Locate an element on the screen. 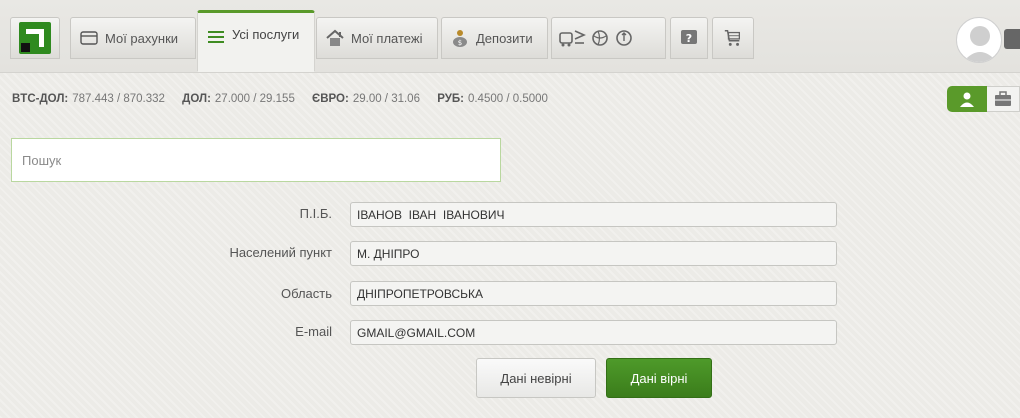 The height and width of the screenshot is (418, 1020). fullname-label: П.І.Б. is located at coordinates (315, 213).